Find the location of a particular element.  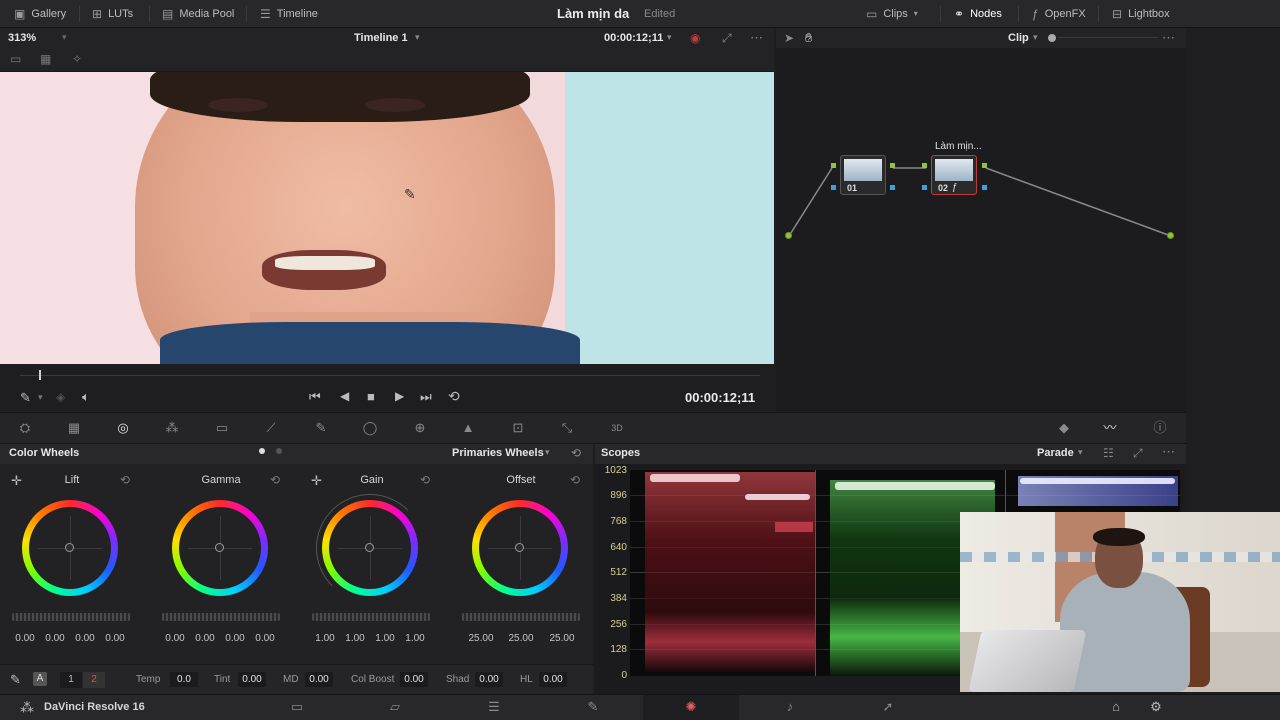

grid-view-icon: ▦ is located at coordinates (45, 59).